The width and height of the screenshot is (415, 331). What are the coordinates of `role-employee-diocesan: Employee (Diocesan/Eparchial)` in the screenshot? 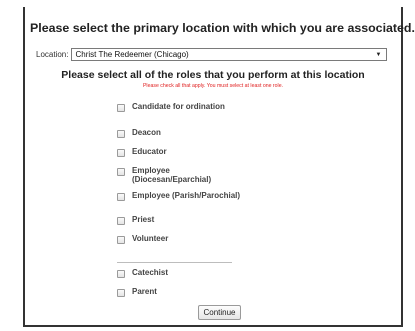 It's located at (179, 175).